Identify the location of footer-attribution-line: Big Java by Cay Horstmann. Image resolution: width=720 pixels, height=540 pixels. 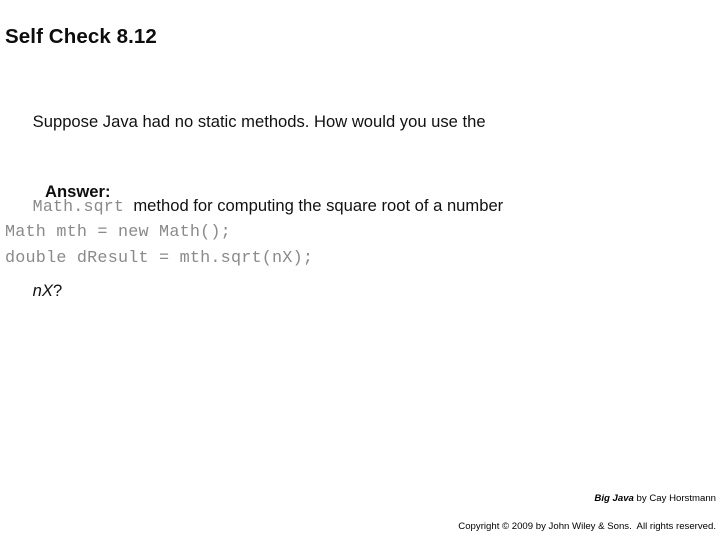
(587, 499).